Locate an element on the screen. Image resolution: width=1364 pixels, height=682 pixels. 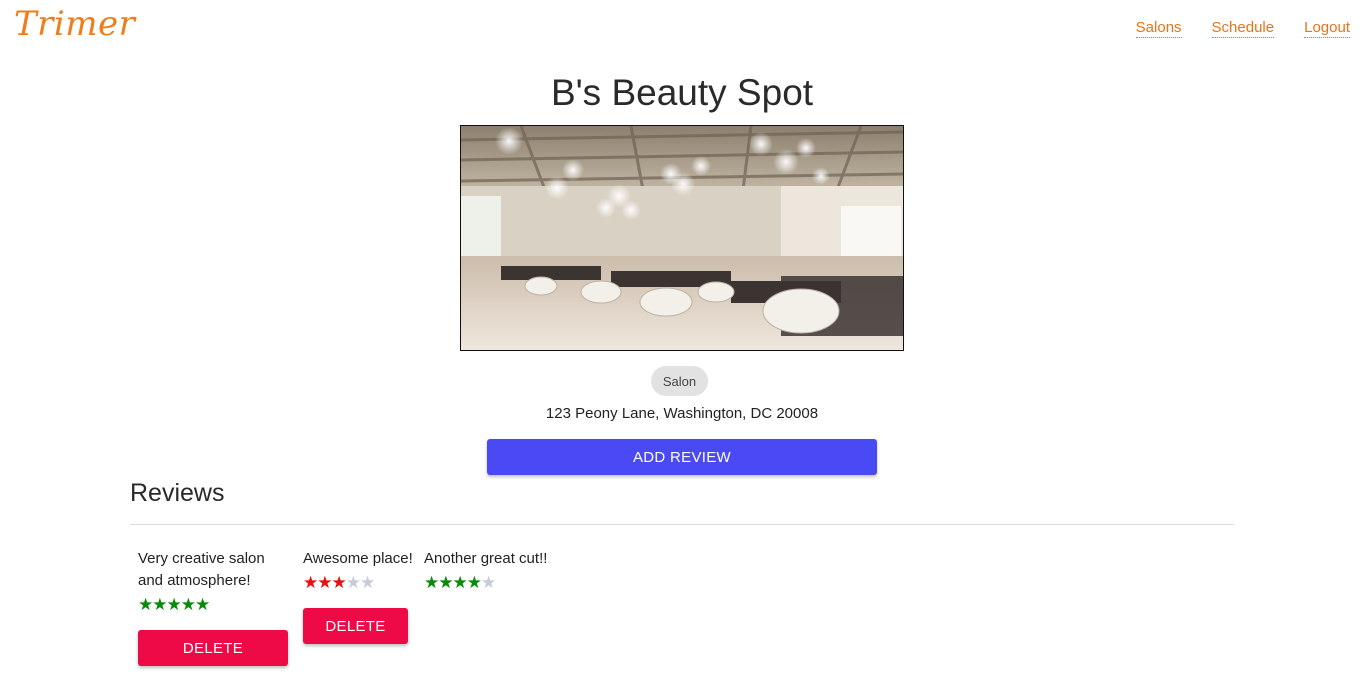
salon-name: B's Beauty Spot is located at coordinates (682, 92).